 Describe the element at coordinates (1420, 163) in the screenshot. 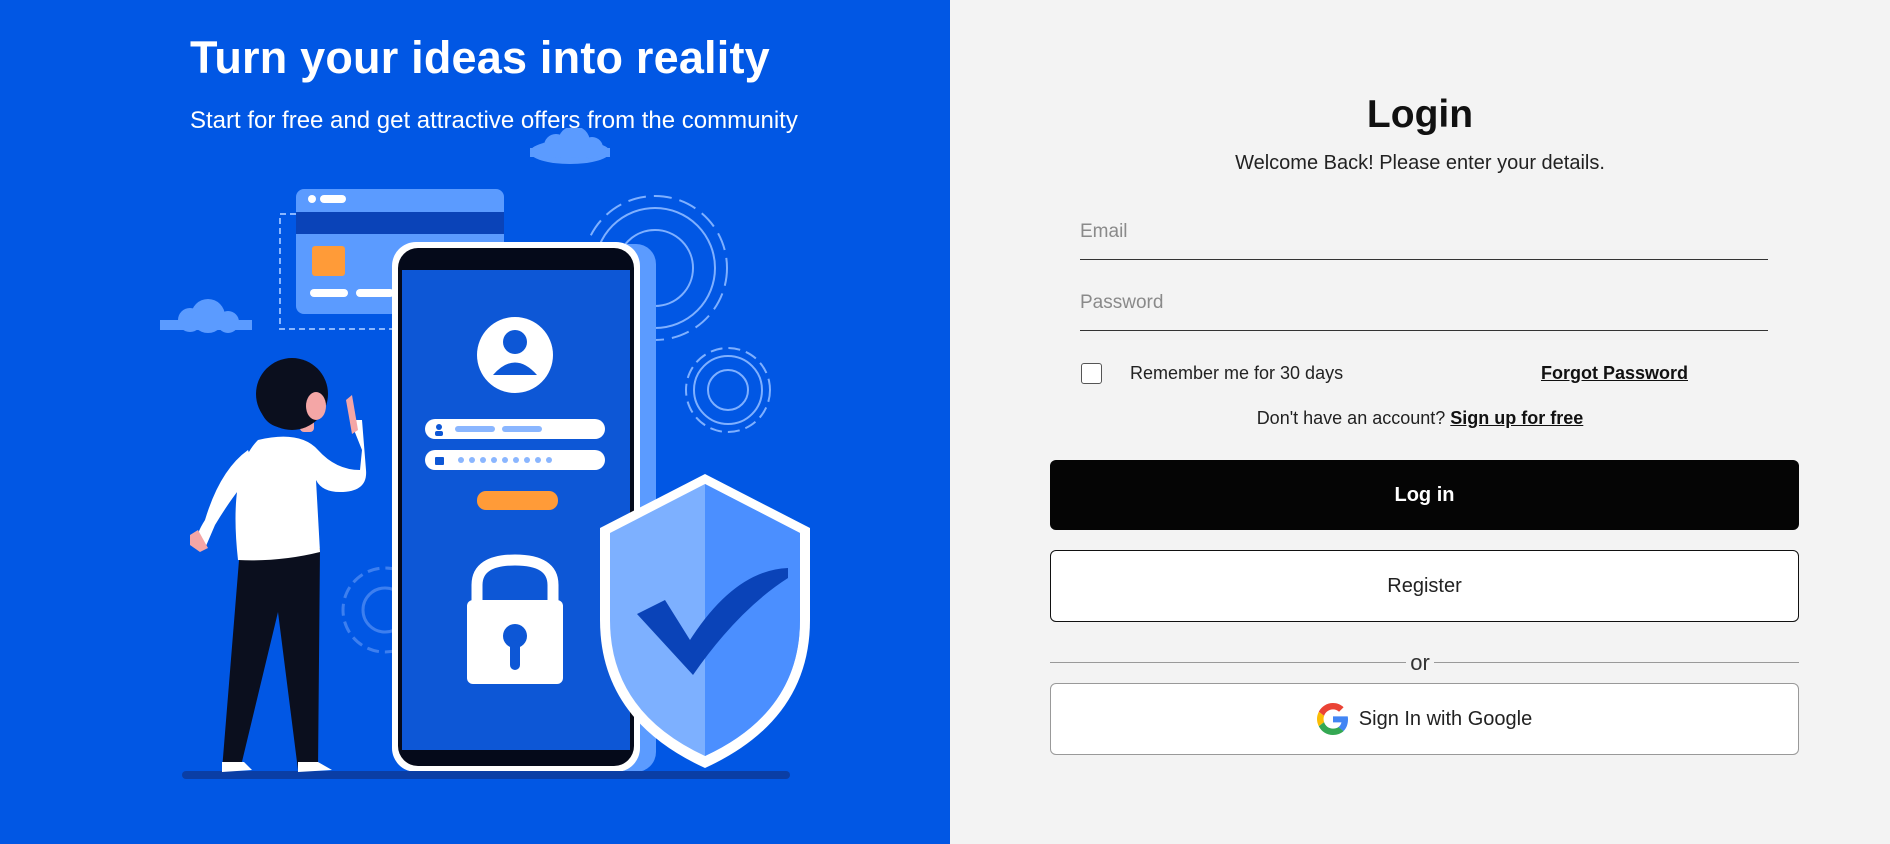

I see `login-subtitle: Welcome Back! Please enter your details.` at that location.